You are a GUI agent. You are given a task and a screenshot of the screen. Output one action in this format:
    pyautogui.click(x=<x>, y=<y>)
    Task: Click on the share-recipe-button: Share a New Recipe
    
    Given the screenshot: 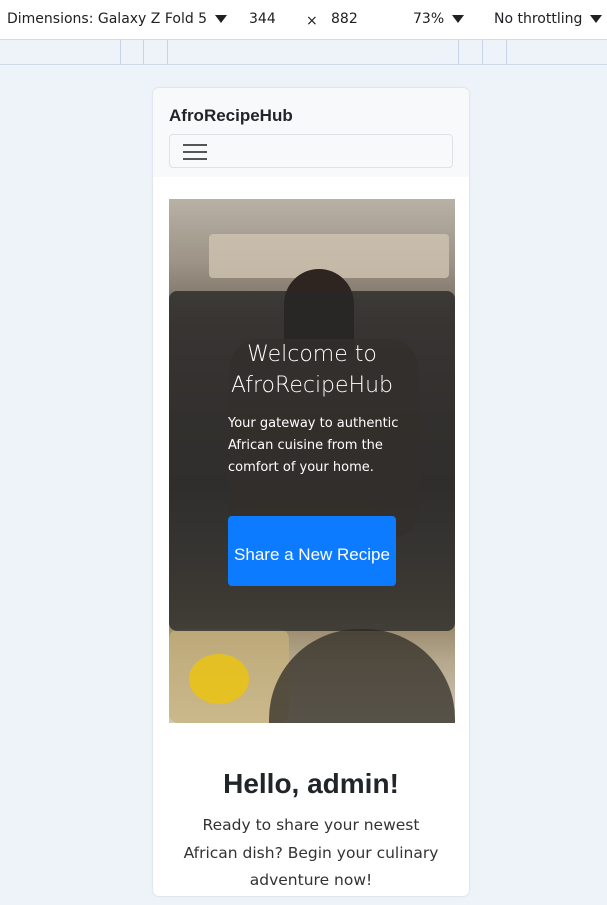 What is the action you would take?
    pyautogui.click(x=312, y=551)
    